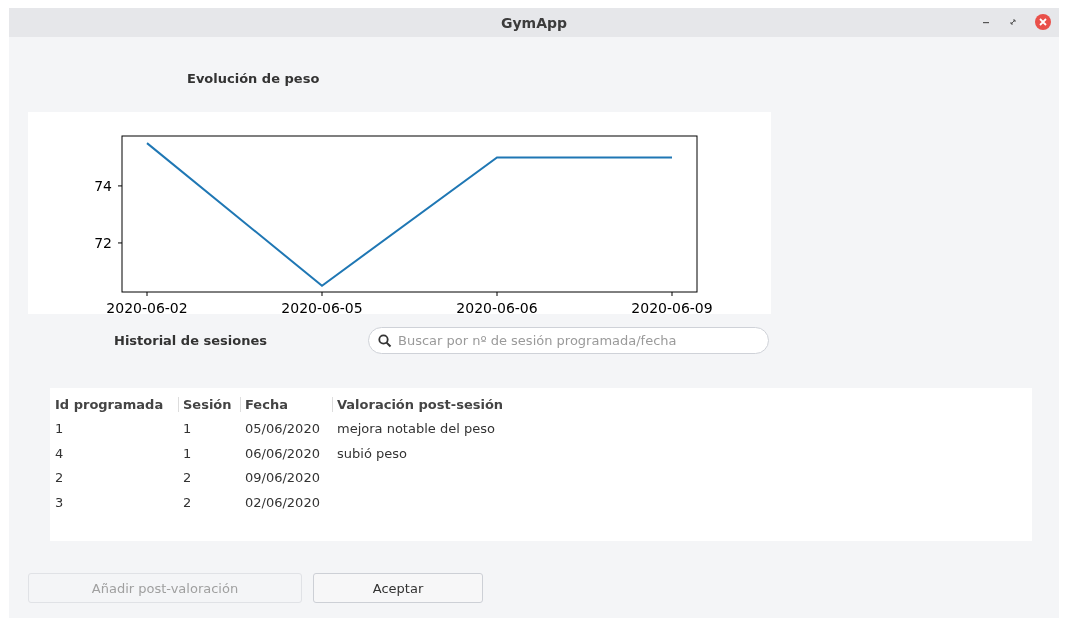  What do you see at coordinates (282, 478) in the screenshot?
I see `table-cell-text: 09/06/2020` at bounding box center [282, 478].